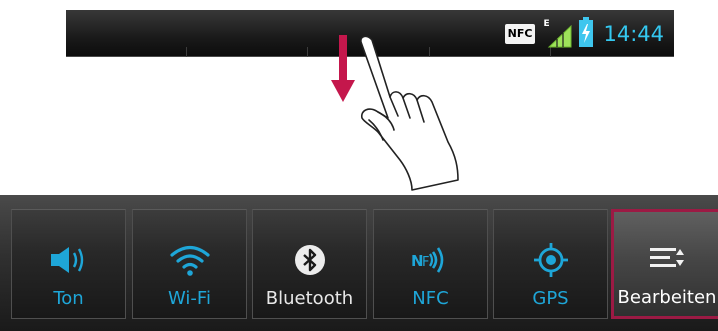  I want to click on nfc-icon: NFC, so click(520, 33).